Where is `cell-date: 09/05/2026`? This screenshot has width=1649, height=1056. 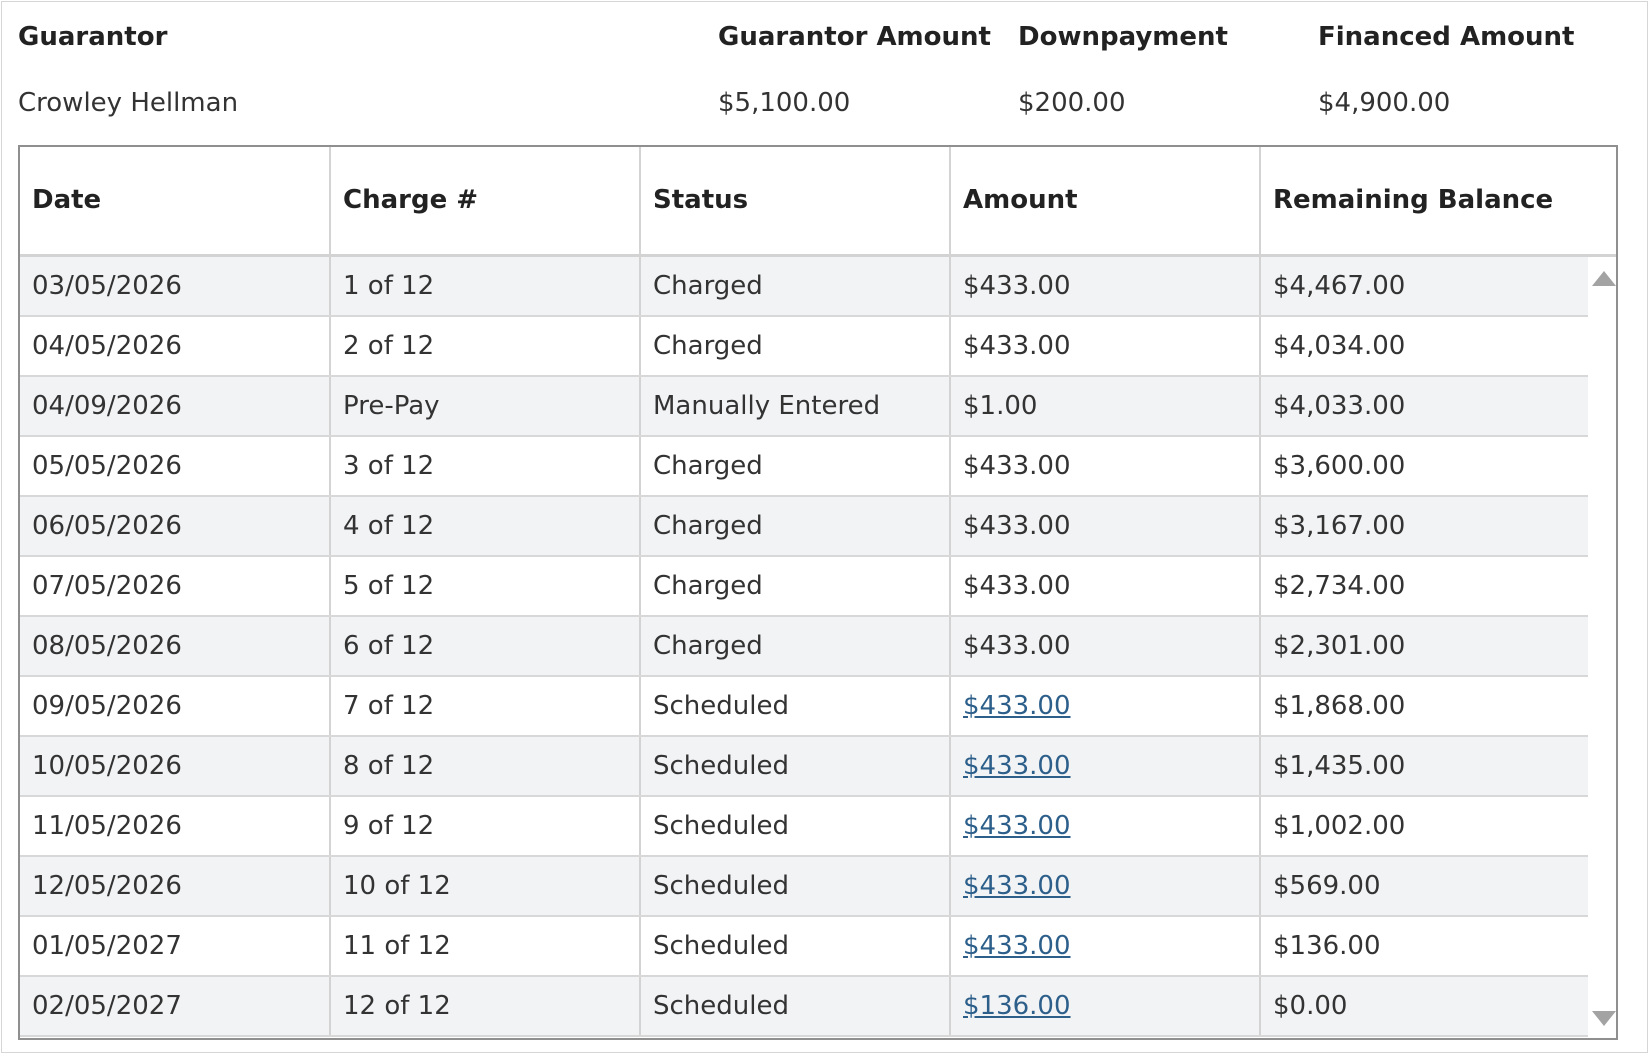 cell-date: 09/05/2026 is located at coordinates (175, 706).